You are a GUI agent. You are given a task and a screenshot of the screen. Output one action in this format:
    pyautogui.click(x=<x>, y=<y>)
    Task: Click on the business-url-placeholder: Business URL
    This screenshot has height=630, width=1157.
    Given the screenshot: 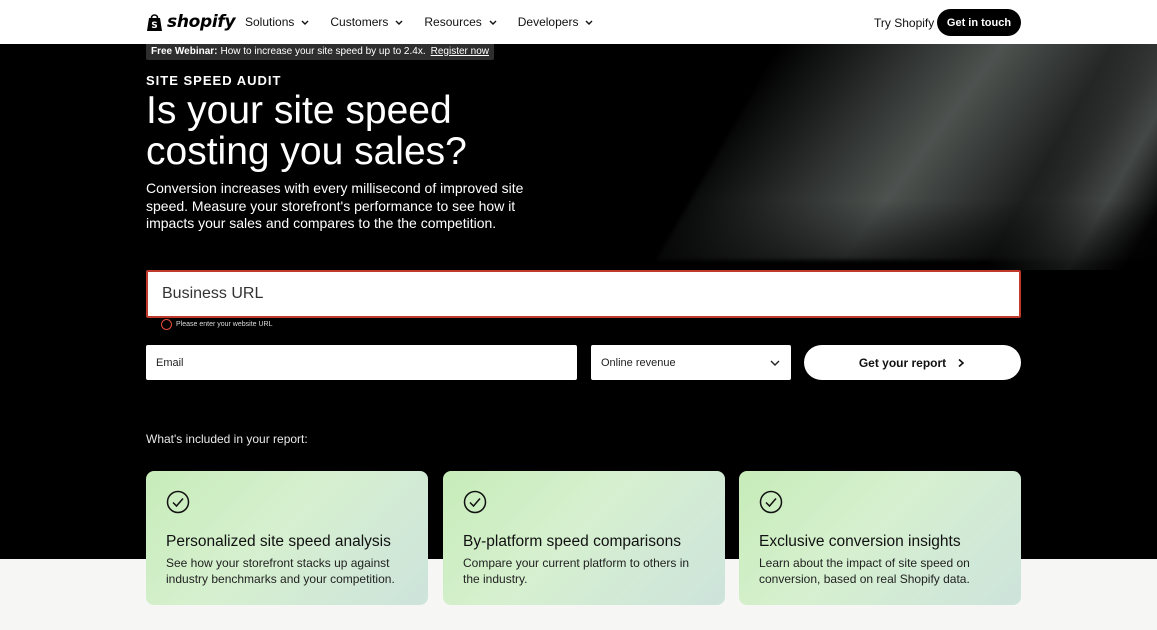 What is the action you would take?
    pyautogui.click(x=213, y=293)
    